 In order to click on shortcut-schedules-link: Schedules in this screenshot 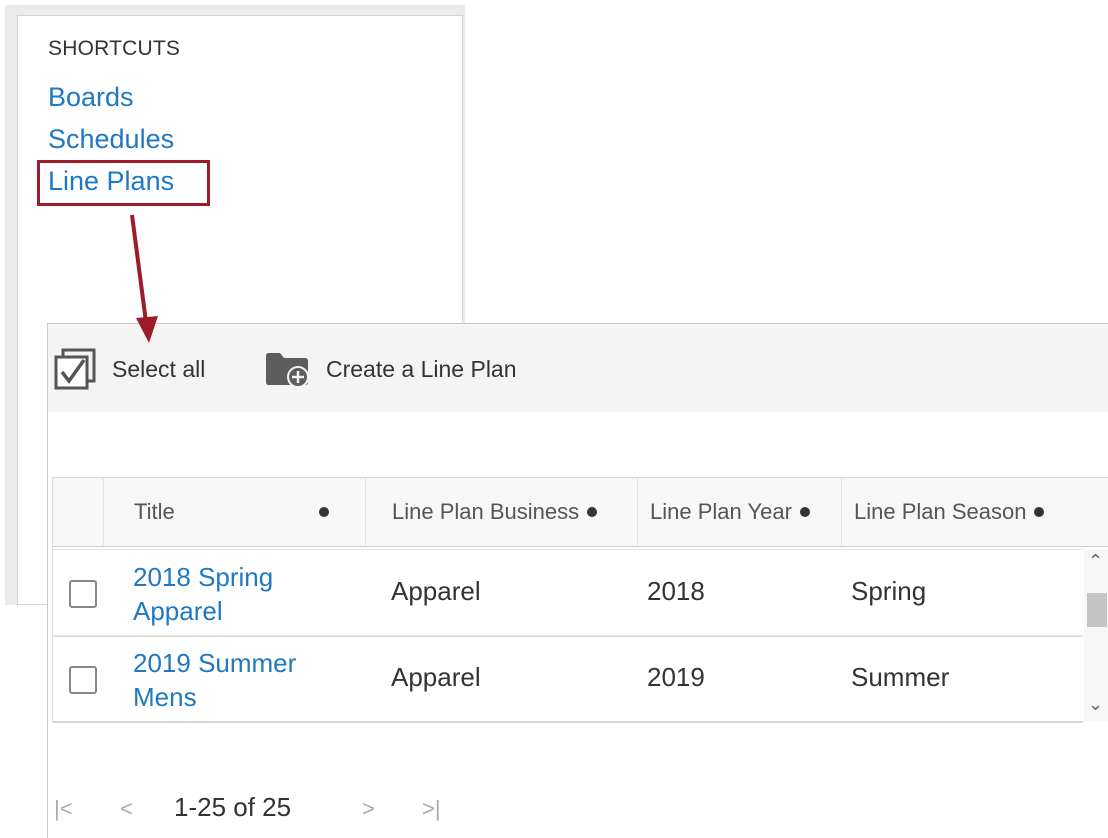, I will do `click(111, 139)`.